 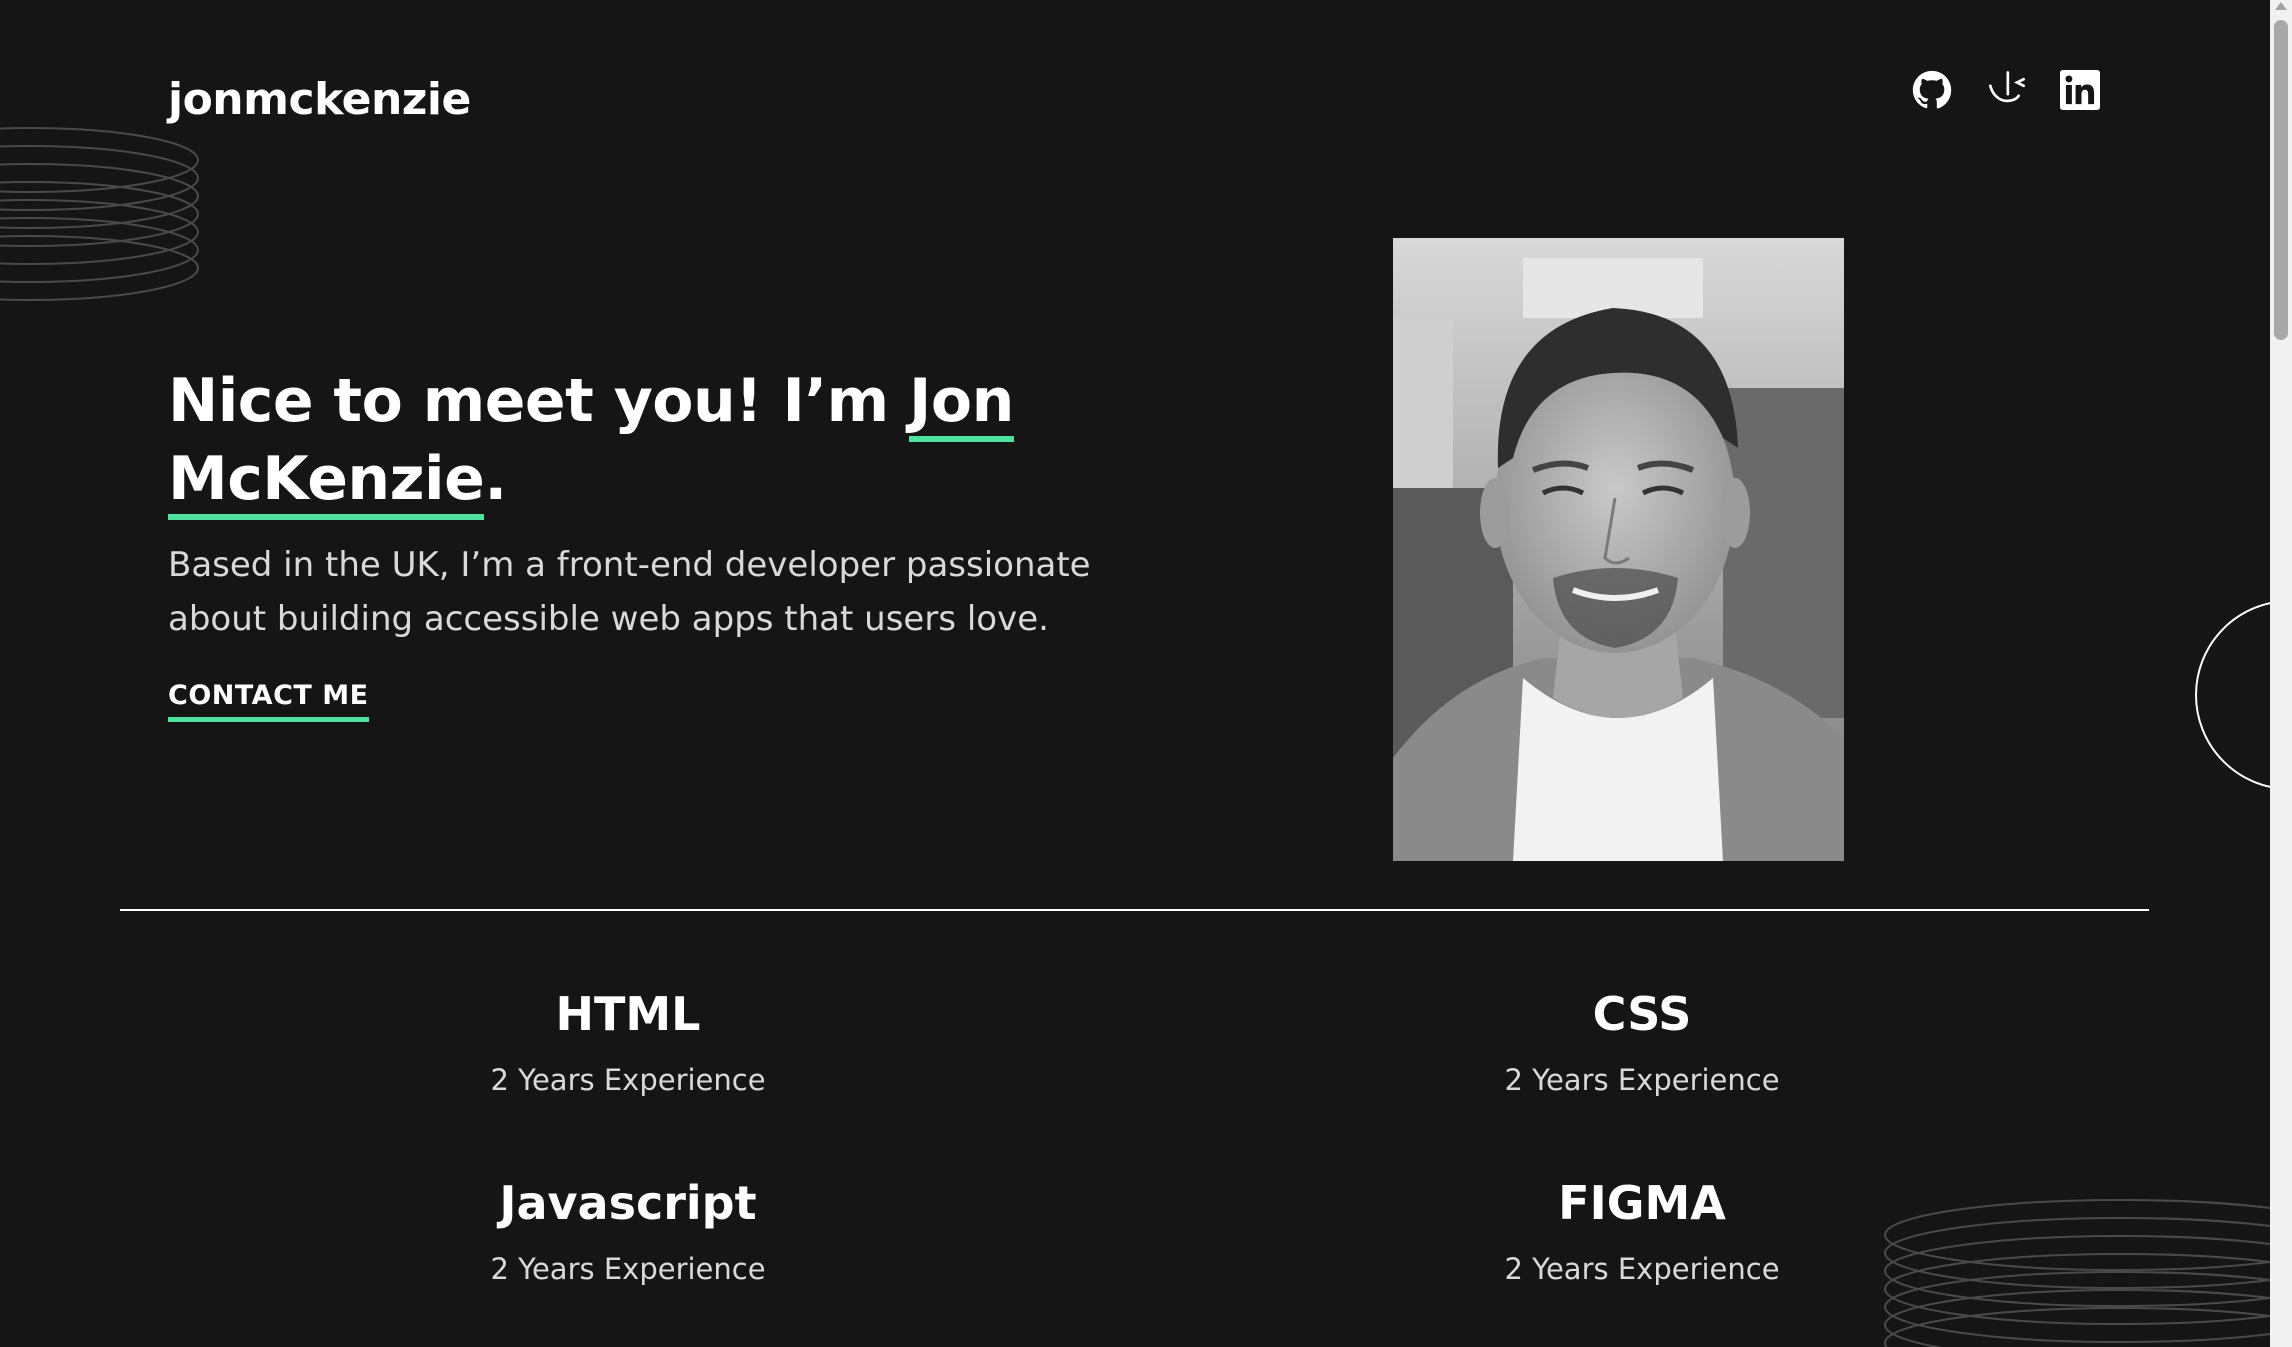 I want to click on site-logo: jonmckenzie, so click(x=319, y=99).